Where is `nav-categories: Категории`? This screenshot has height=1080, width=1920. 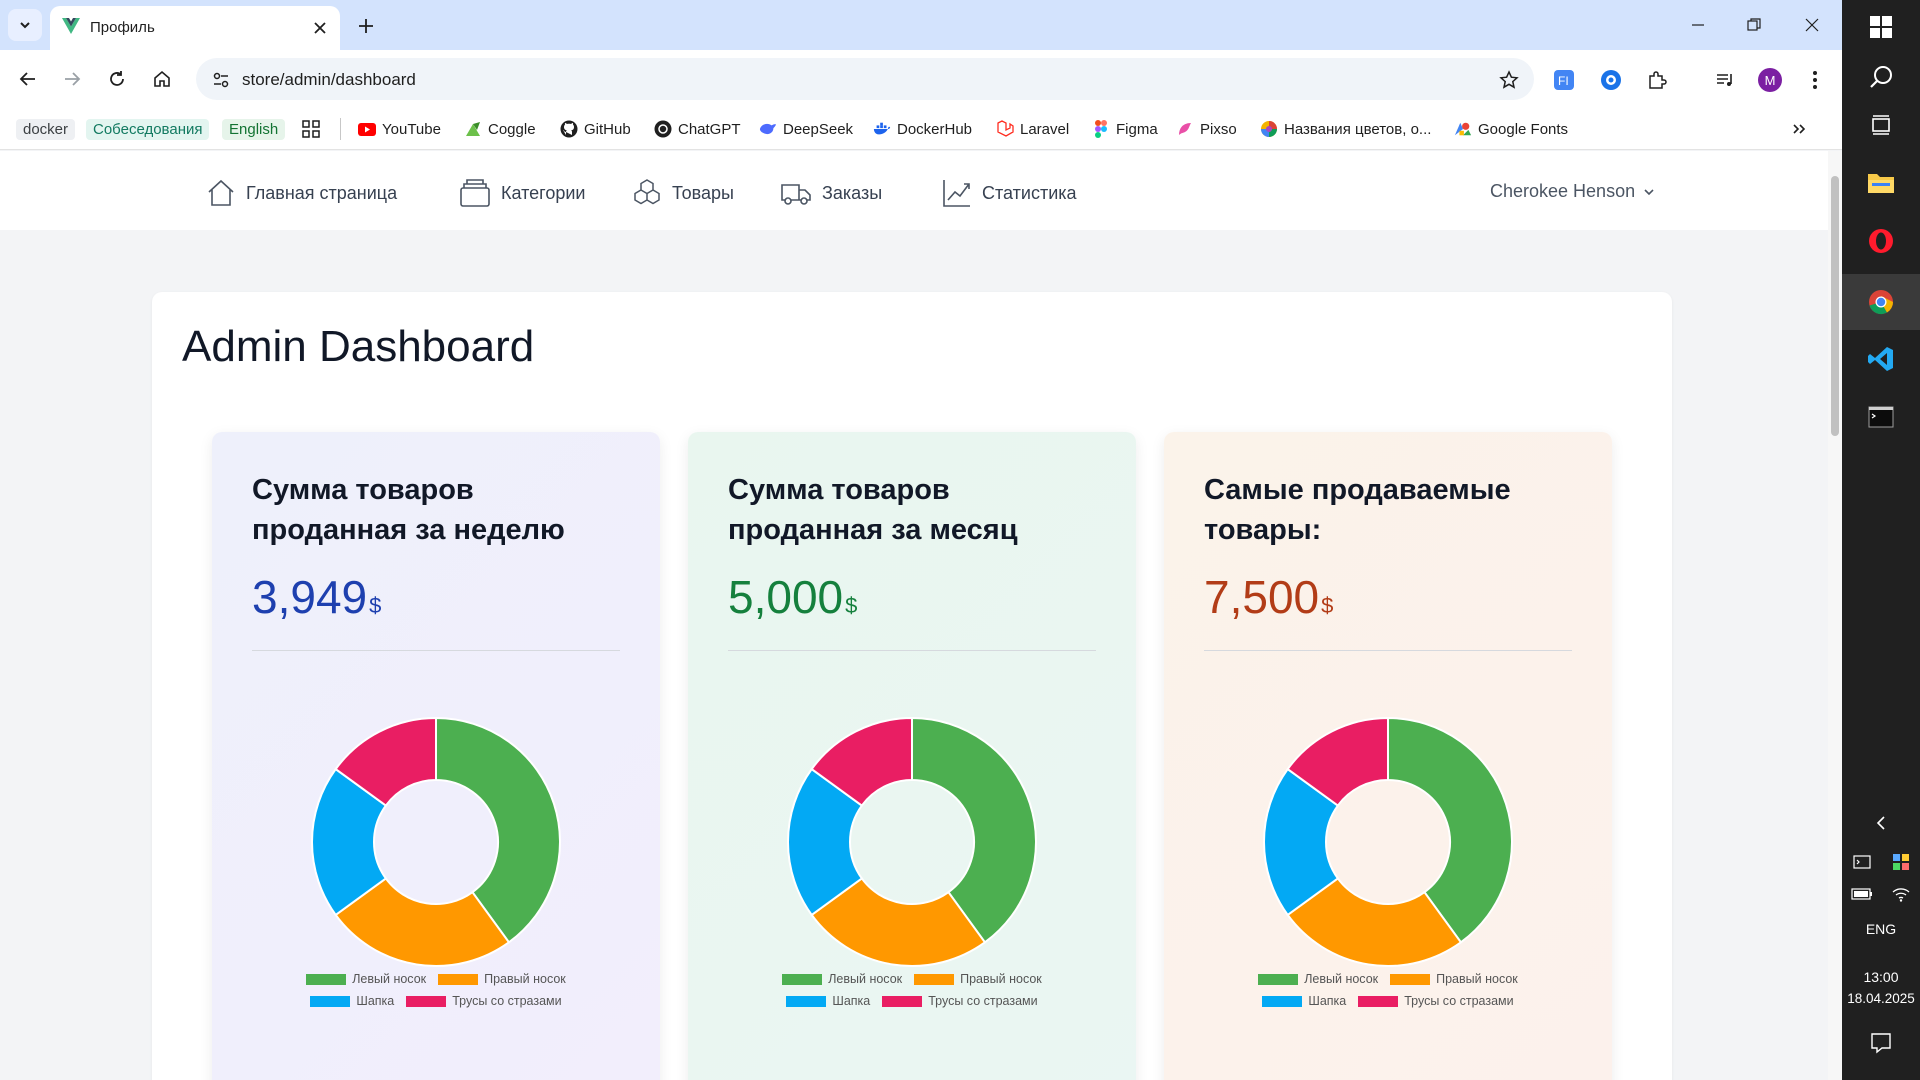
nav-categories: Категории is located at coordinates (522, 193).